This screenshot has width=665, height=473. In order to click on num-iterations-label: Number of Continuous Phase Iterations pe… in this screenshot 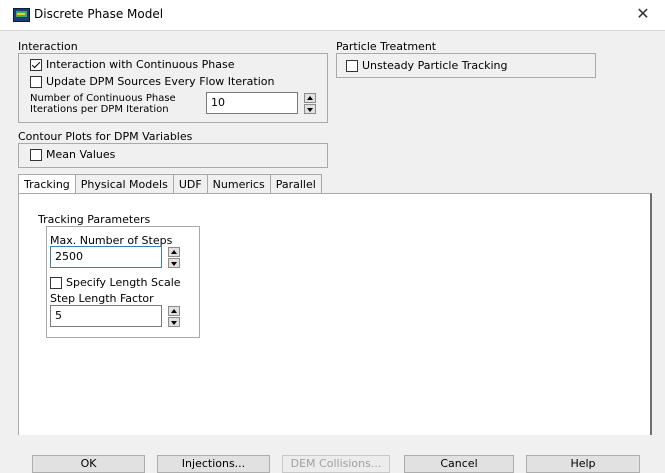, I will do `click(103, 104)`.